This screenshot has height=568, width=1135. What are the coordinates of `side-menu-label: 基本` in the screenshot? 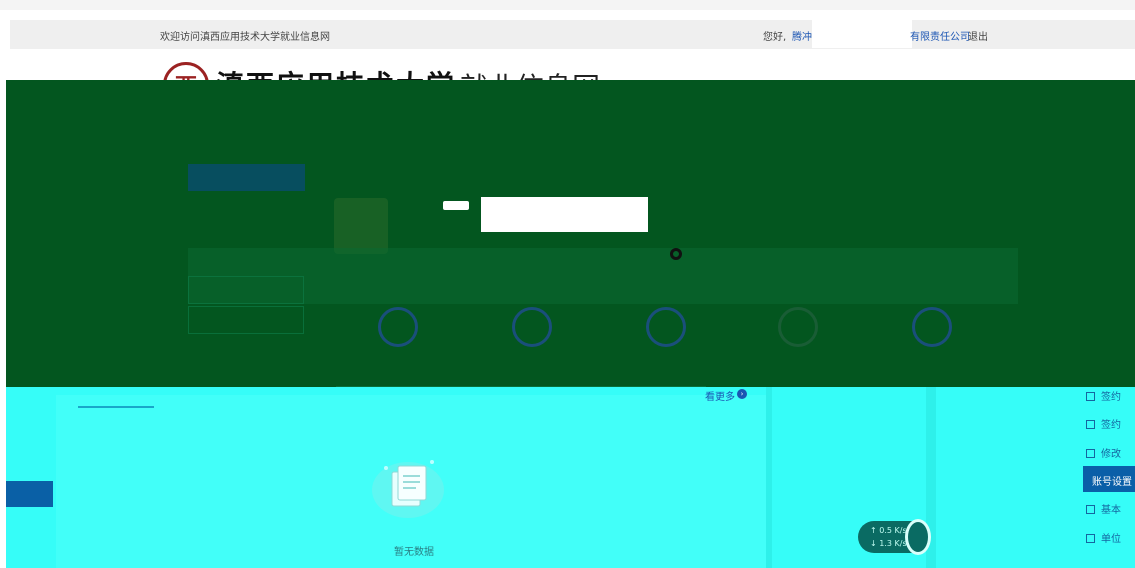 It's located at (1111, 510).